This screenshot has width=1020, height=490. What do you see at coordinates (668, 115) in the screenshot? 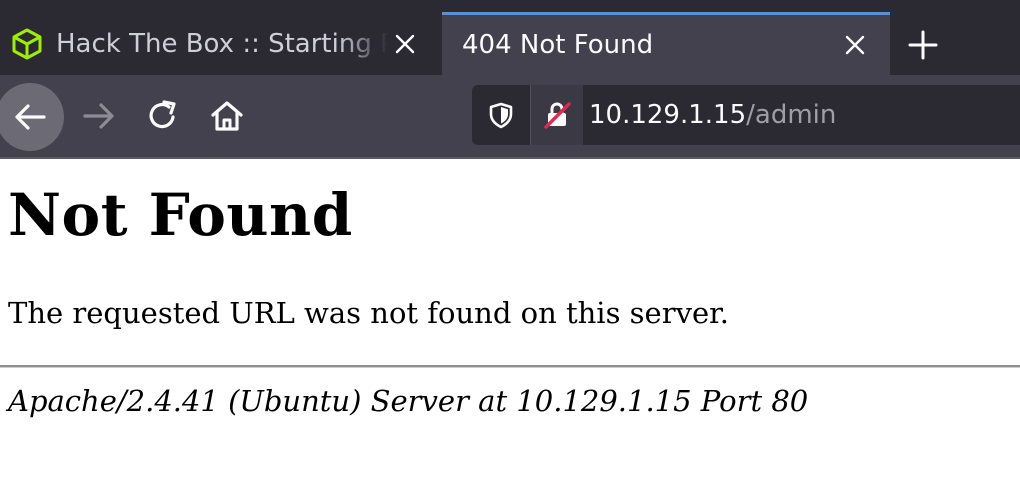
I see `url-host: 10.129.1.15` at bounding box center [668, 115].